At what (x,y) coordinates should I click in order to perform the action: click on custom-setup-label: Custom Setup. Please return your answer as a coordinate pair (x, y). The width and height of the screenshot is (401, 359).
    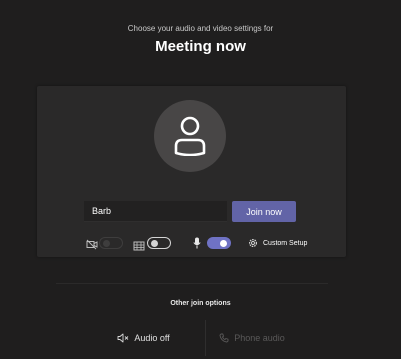
    Looking at the image, I should click on (285, 243).